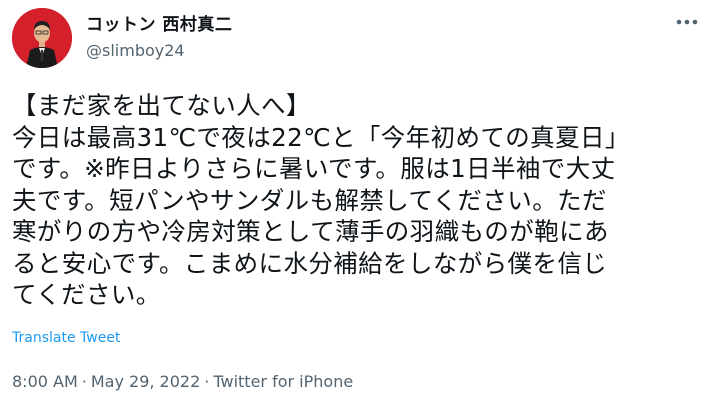  What do you see at coordinates (159, 25) in the screenshot?
I see `display-name: コットン 西村真二` at bounding box center [159, 25].